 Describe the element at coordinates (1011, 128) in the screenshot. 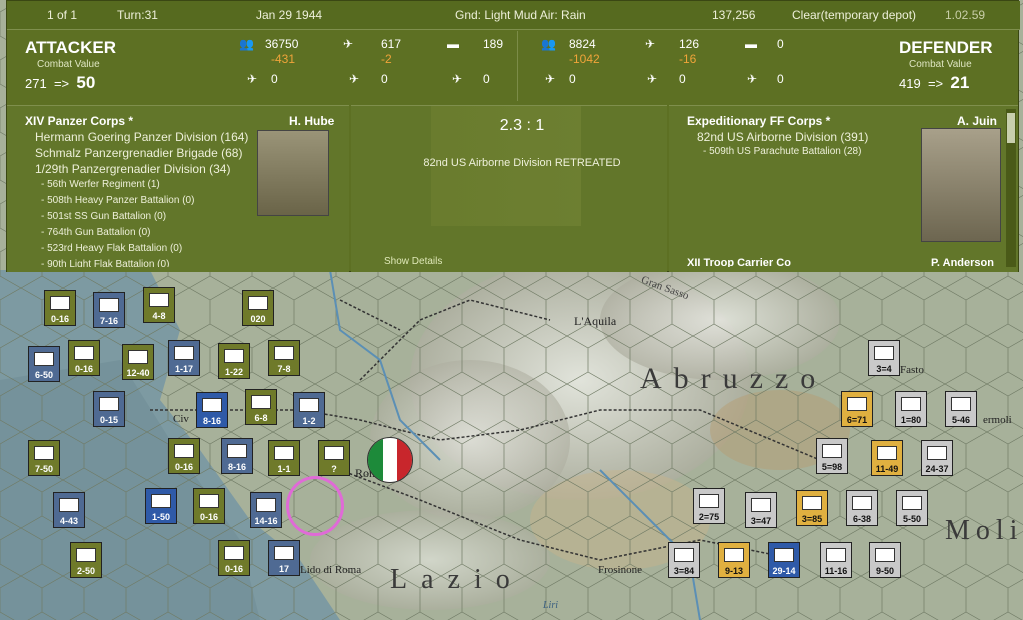

I see `scroll-thumb` at that location.